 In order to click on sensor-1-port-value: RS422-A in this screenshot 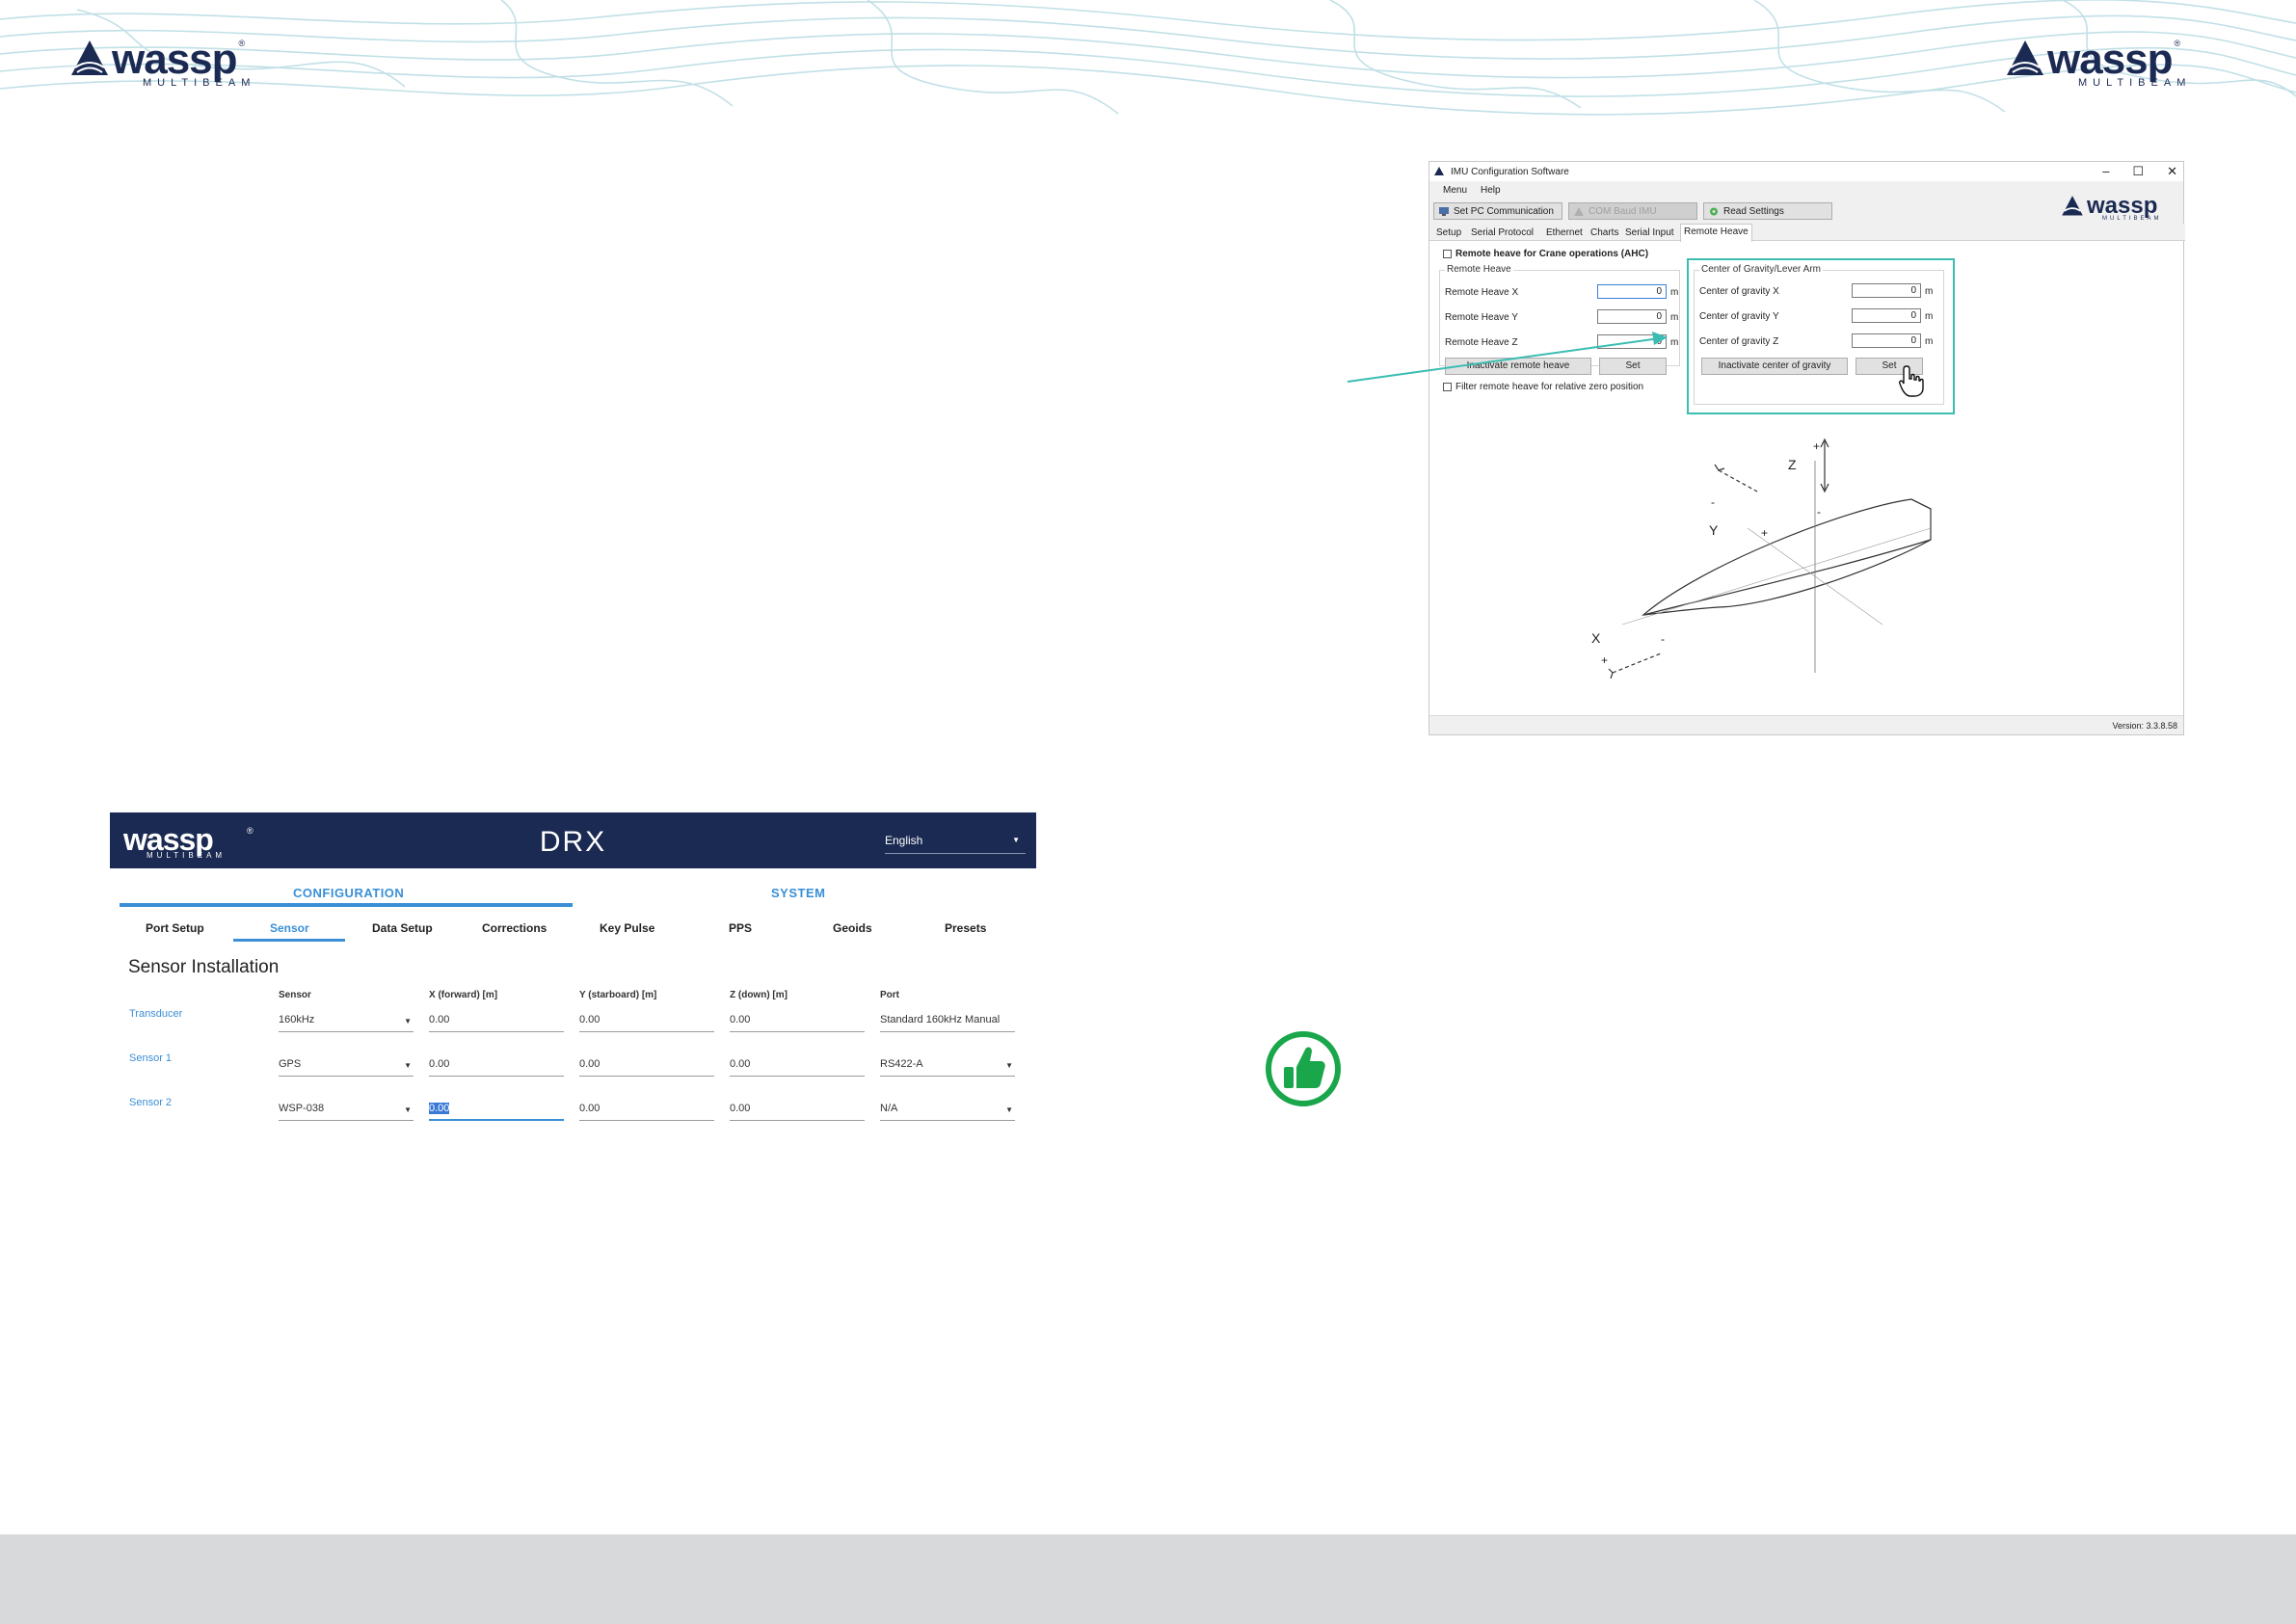, I will do `click(901, 1064)`.